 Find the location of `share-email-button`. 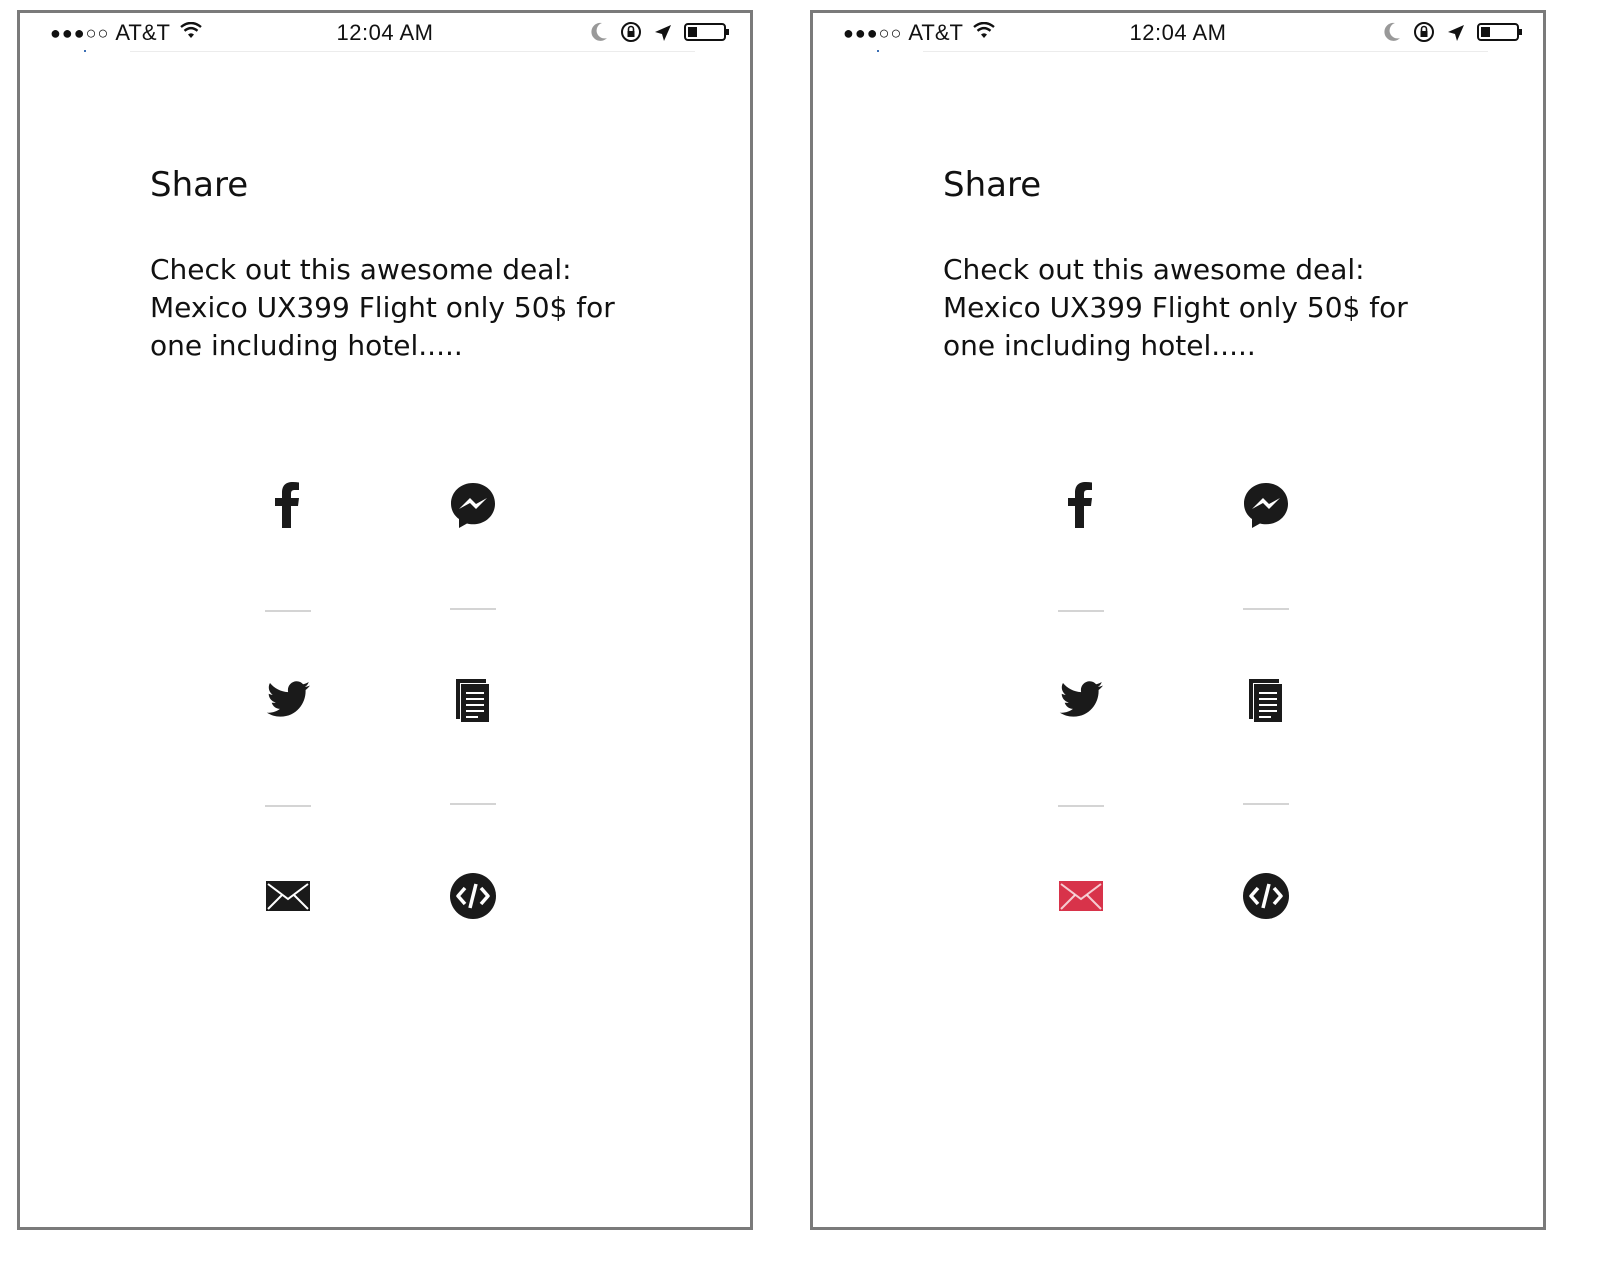

share-email-button is located at coordinates (288, 896).